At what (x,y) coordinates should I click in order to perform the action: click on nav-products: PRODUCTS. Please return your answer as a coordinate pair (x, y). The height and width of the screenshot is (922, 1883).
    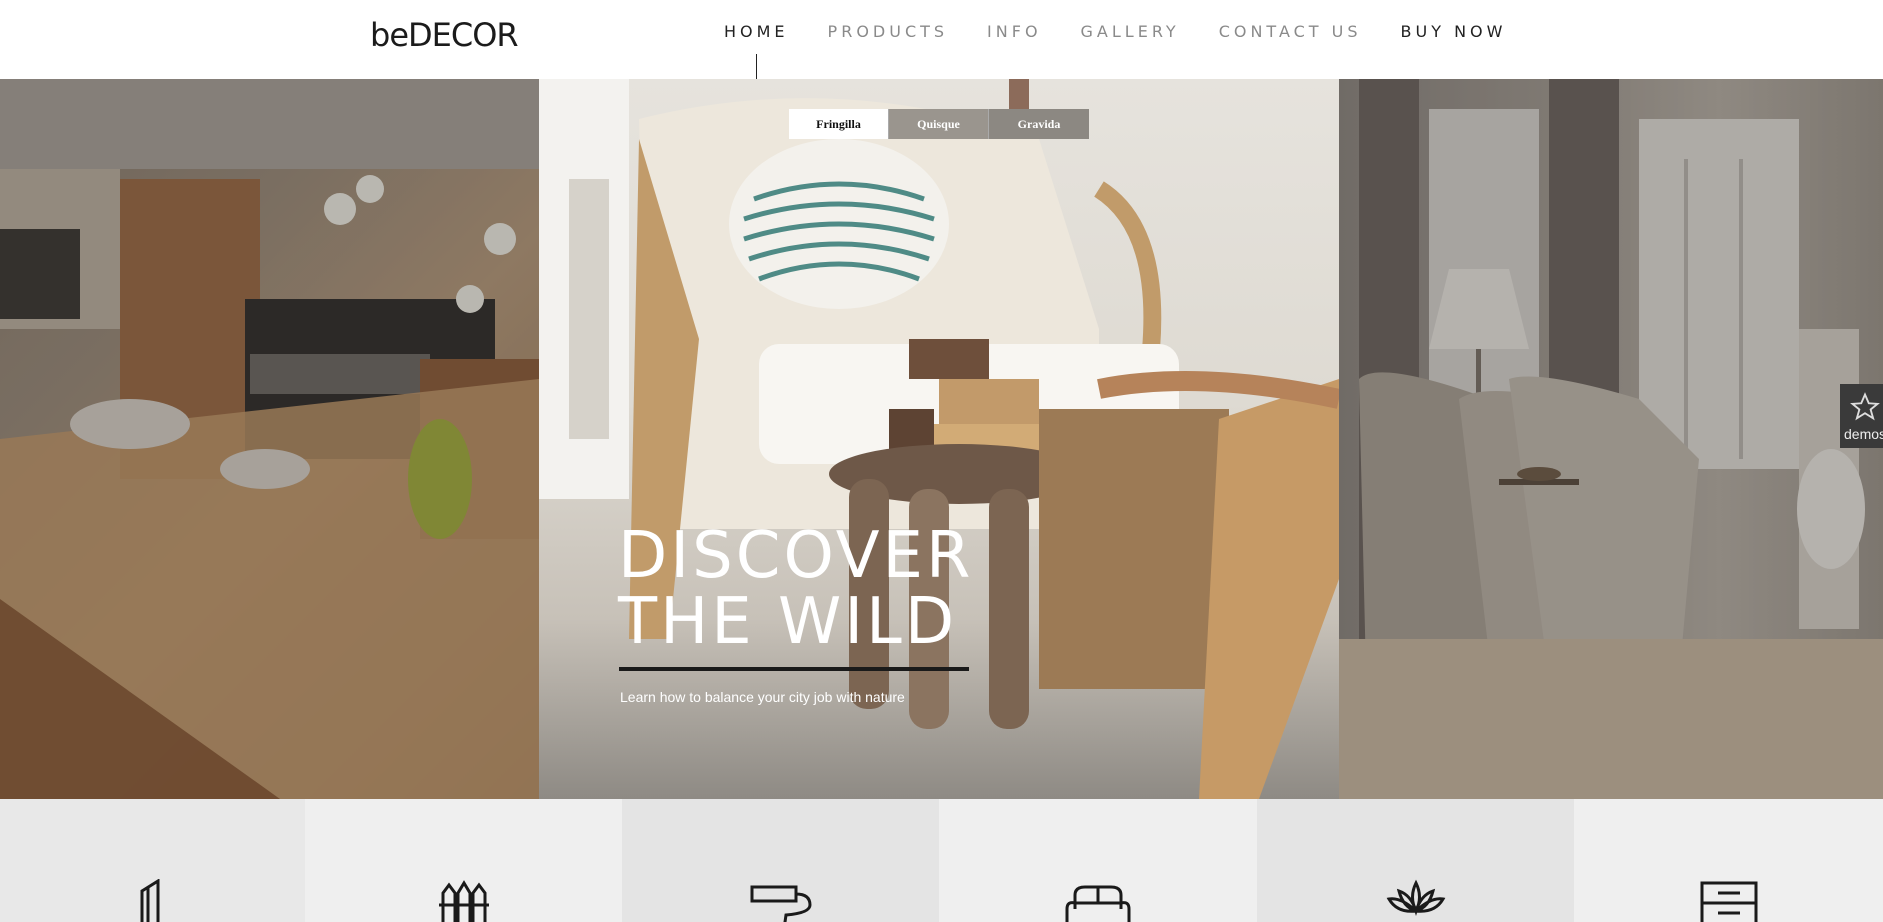
    Looking at the image, I should click on (888, 31).